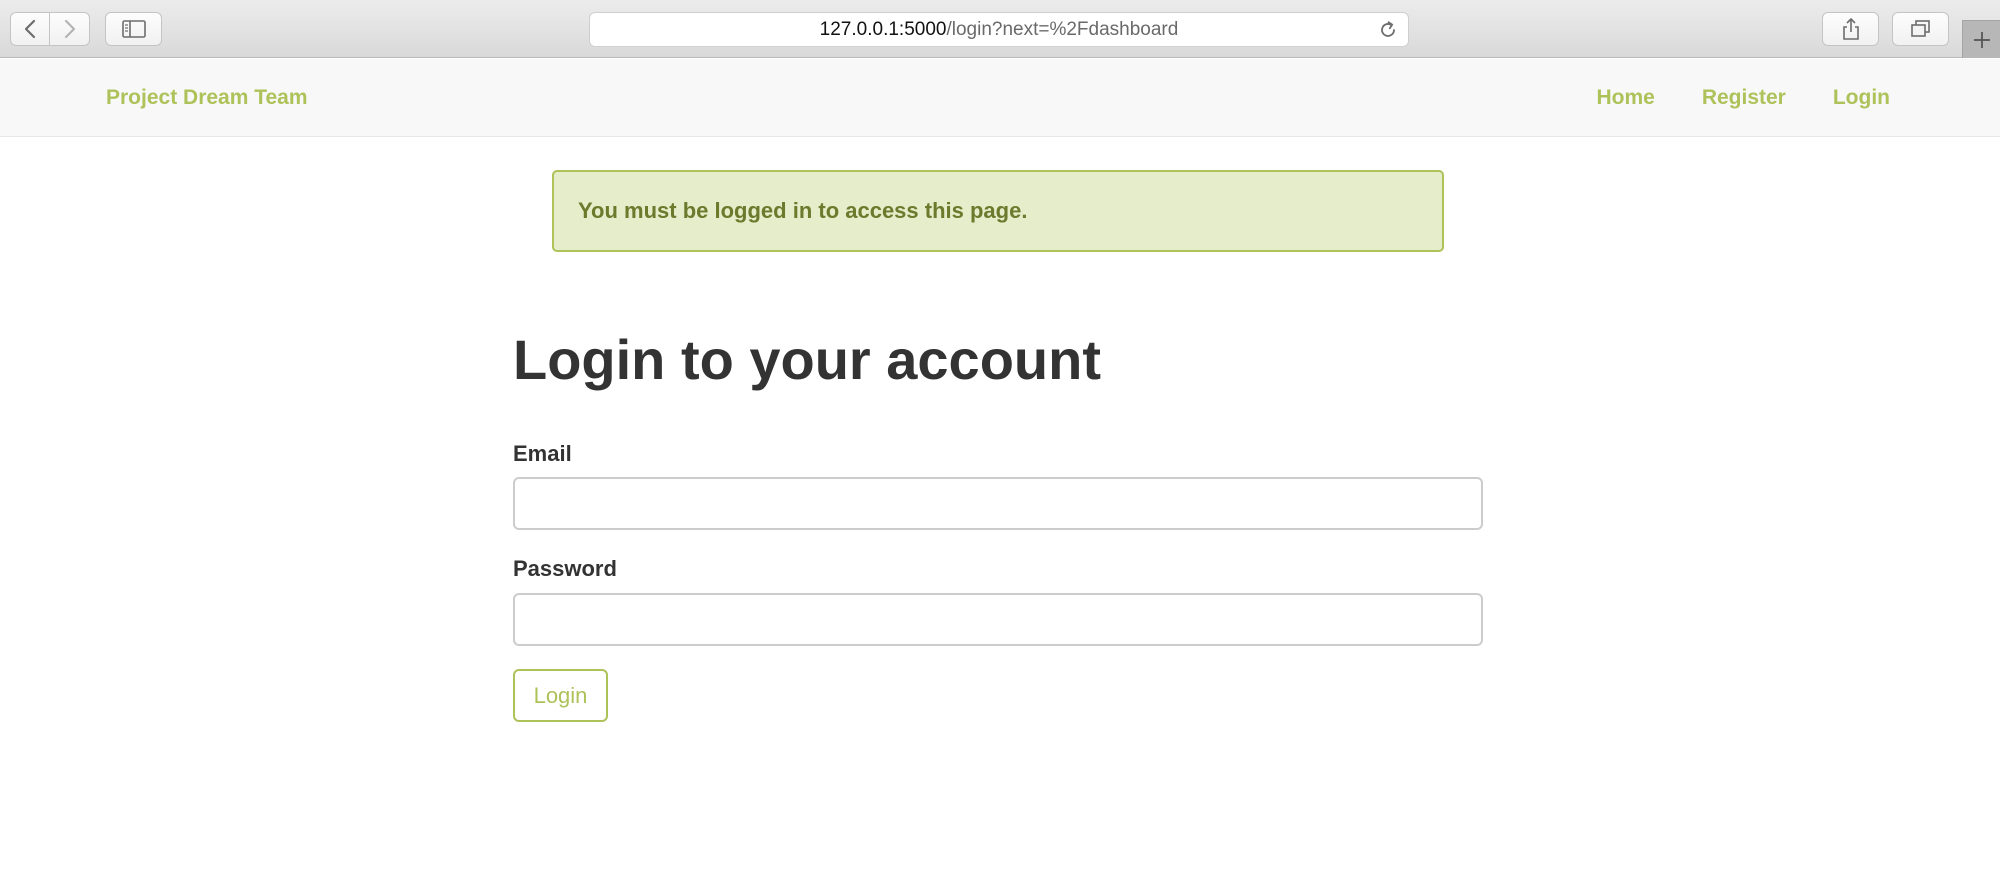 This screenshot has width=2000, height=873. I want to click on site-navbar: Project Dream Team Home Register Login, so click(1000, 98).